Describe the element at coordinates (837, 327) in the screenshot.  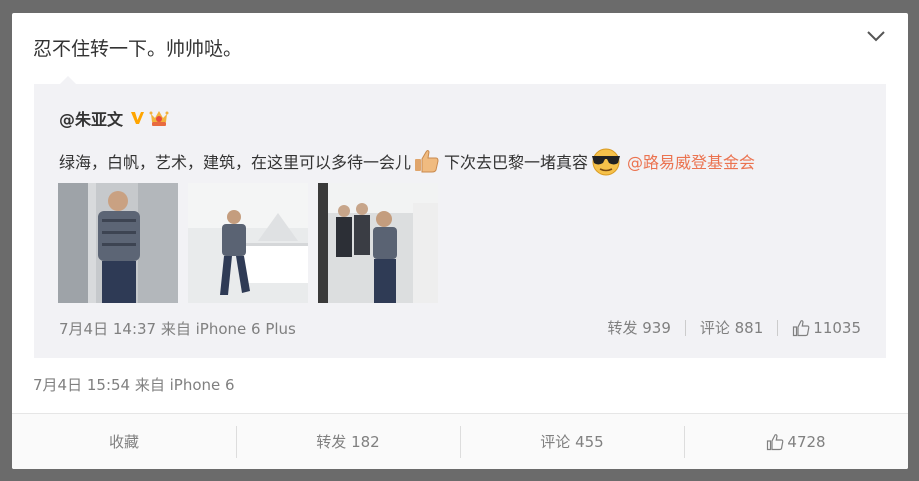
I see `repost-like-count: 11035` at that location.